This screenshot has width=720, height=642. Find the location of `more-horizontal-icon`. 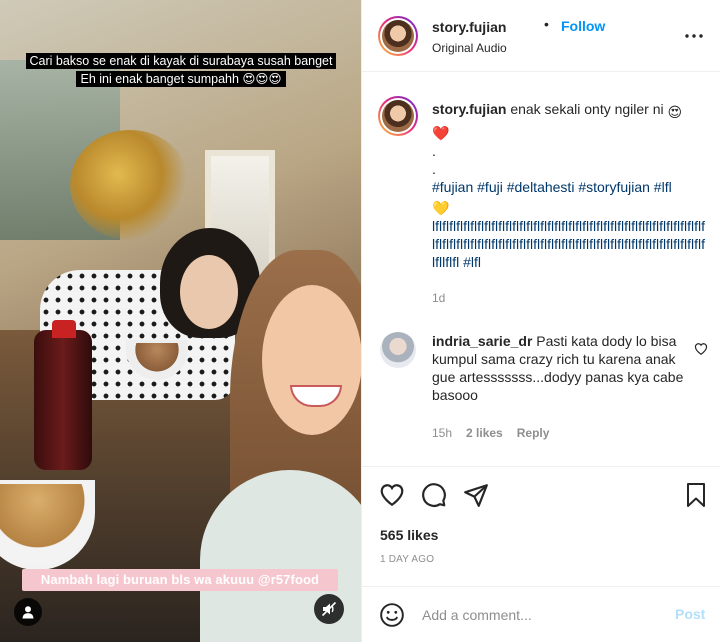

more-horizontal-icon is located at coordinates (694, 36).